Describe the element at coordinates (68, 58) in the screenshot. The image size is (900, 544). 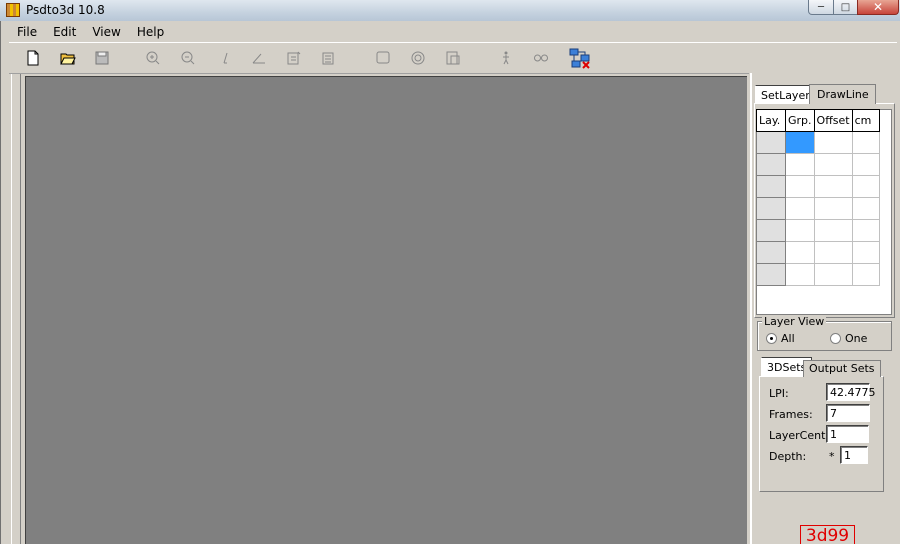
I see `open-folder-icon` at that location.